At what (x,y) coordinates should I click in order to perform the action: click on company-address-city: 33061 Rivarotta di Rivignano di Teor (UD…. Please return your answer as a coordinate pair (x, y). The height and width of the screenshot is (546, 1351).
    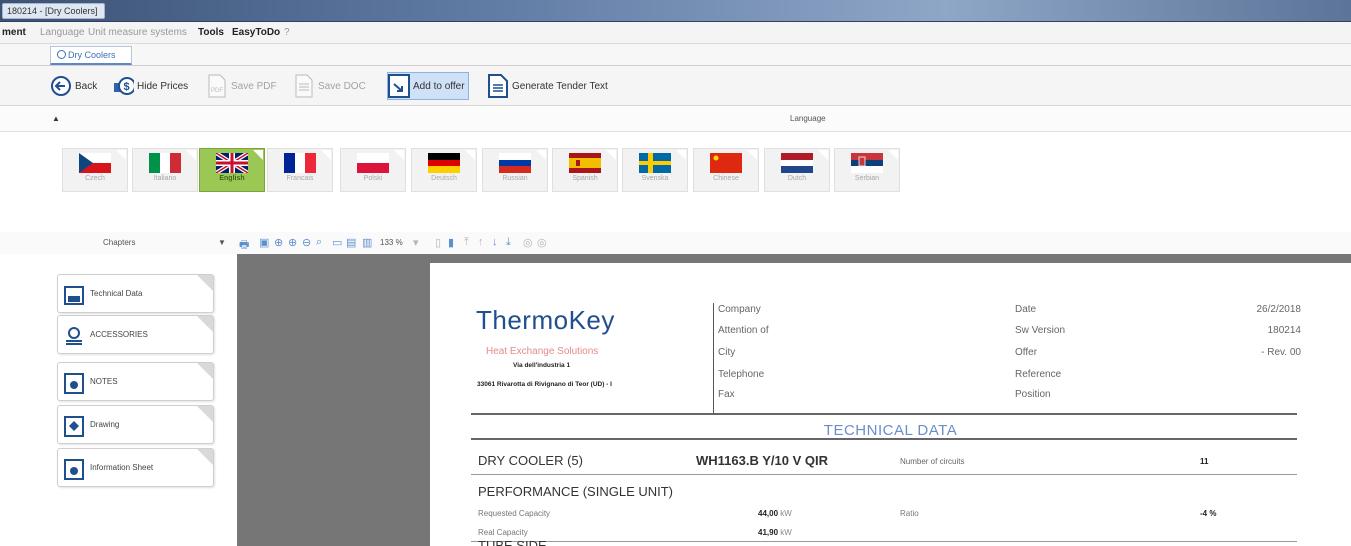
    Looking at the image, I should click on (544, 384).